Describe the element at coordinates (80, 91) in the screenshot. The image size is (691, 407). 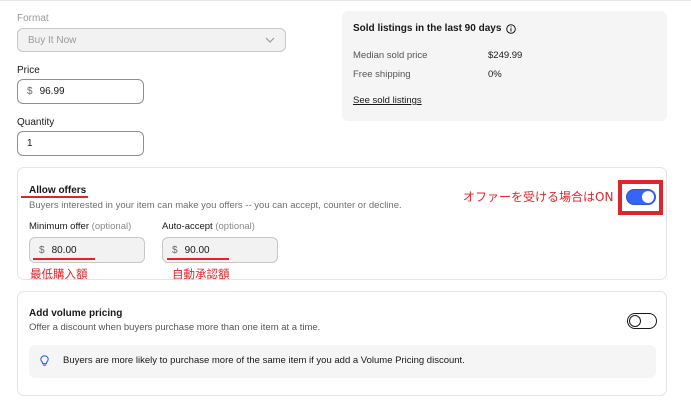
I see `price-input: $ 96.99` at that location.